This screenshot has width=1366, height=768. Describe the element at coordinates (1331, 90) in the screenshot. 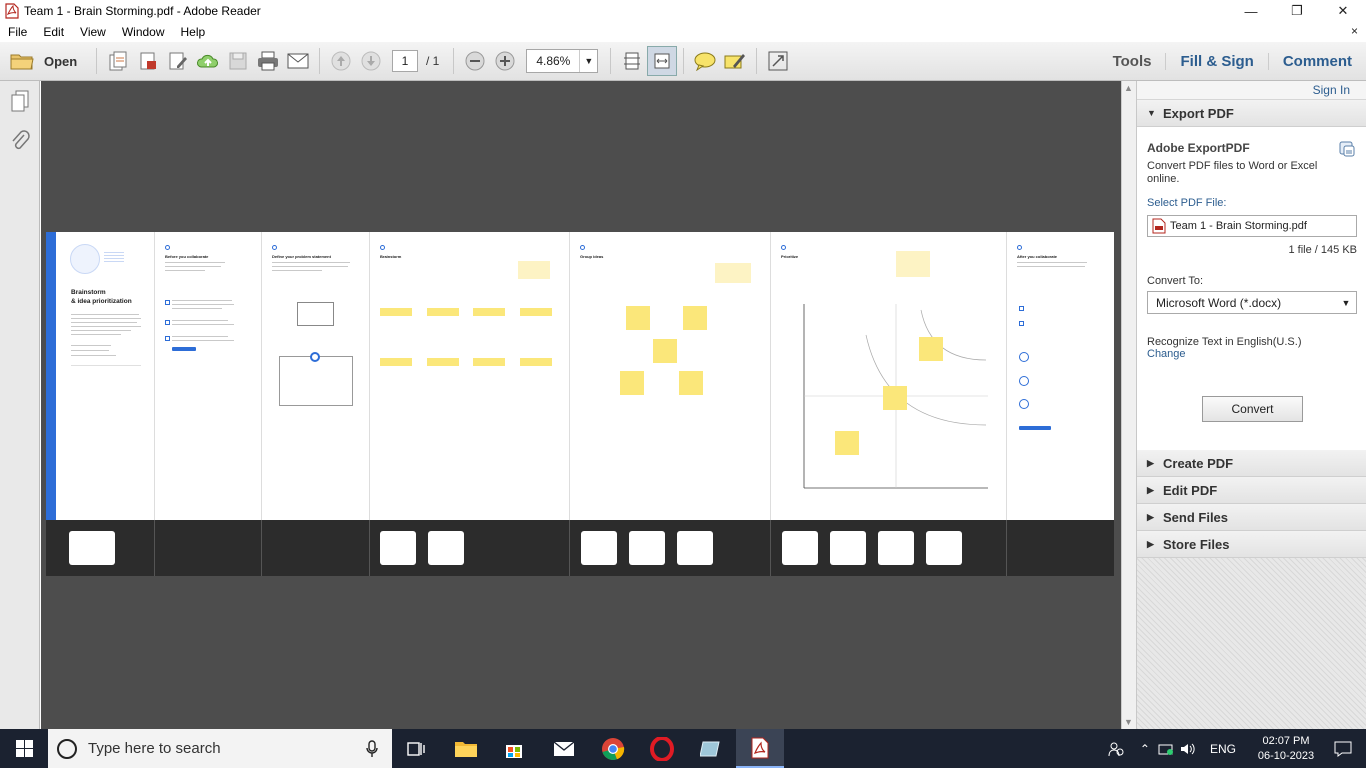

I see `sign-in-link: Sign In` at that location.